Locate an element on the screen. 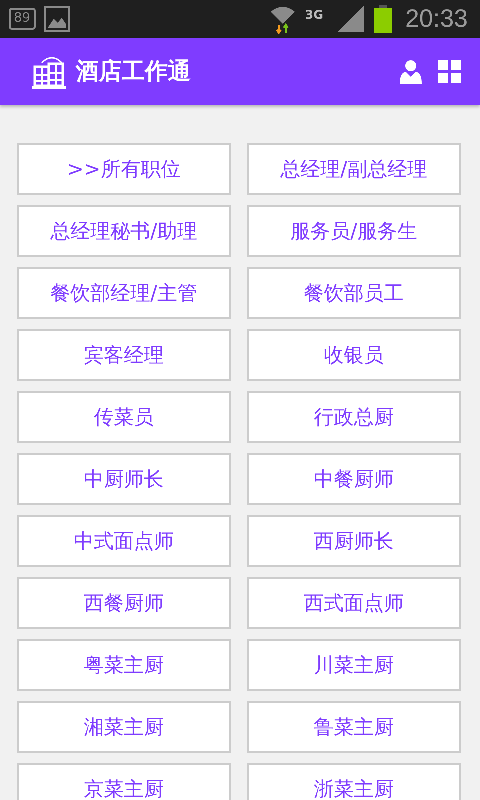  position-button: 京菜主厨 is located at coordinates (124, 781).